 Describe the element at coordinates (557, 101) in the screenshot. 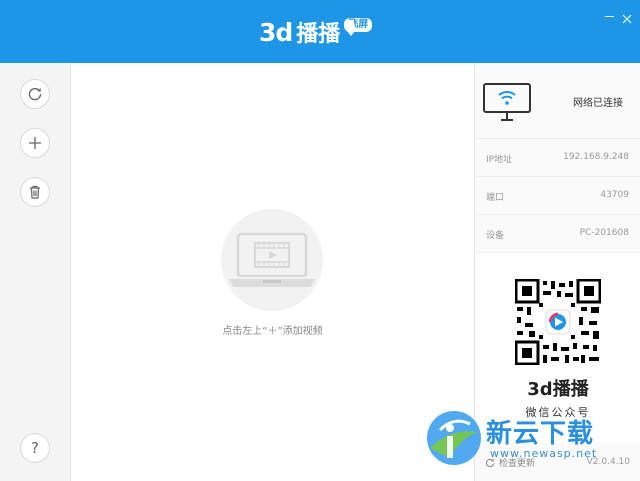

I see `connection-status-row: 网络已连接` at that location.